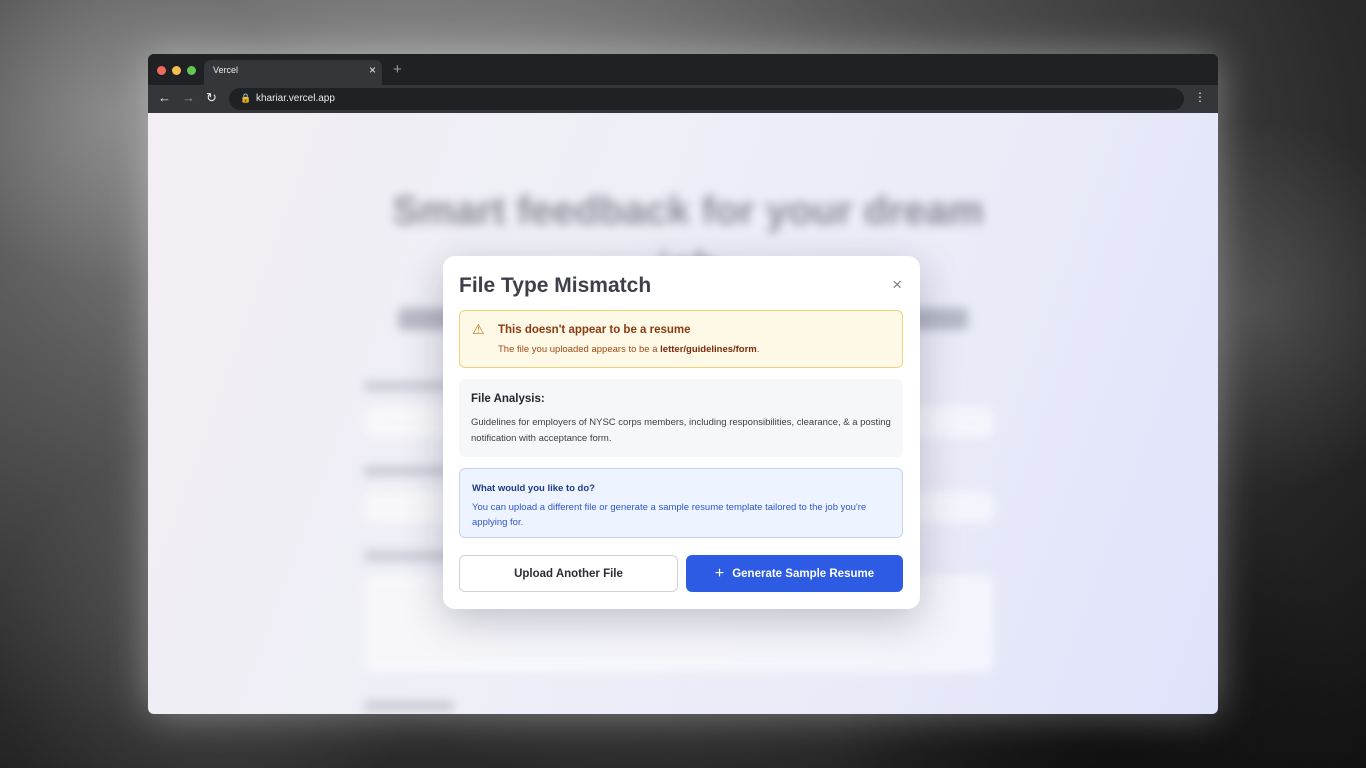 The width and height of the screenshot is (1366, 768). I want to click on url-text: khariar.vercel.app, so click(295, 98).